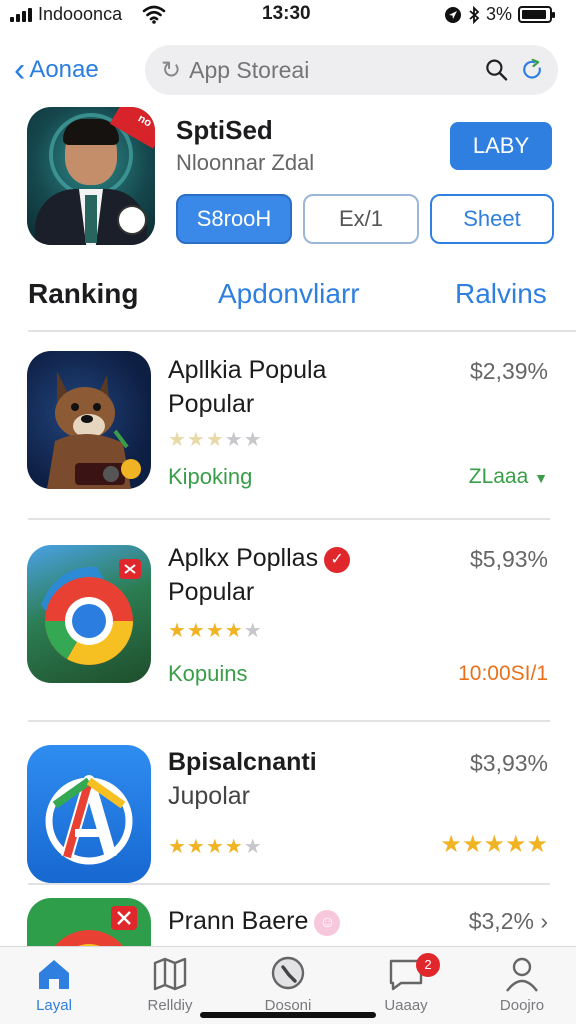  I want to click on clock: 13:30, so click(286, 13).